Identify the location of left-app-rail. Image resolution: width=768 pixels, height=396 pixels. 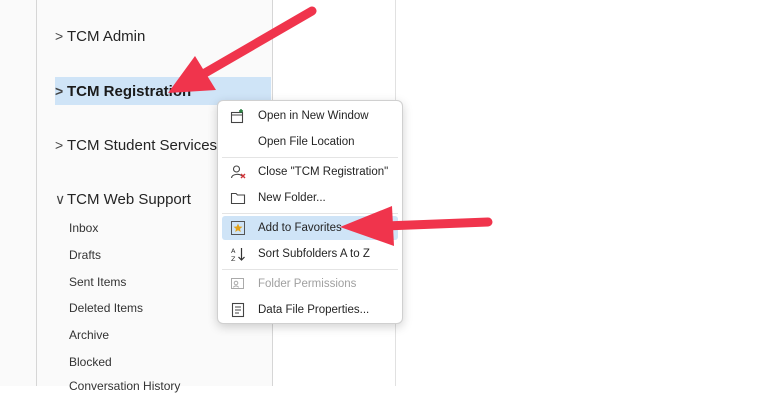
(18, 193).